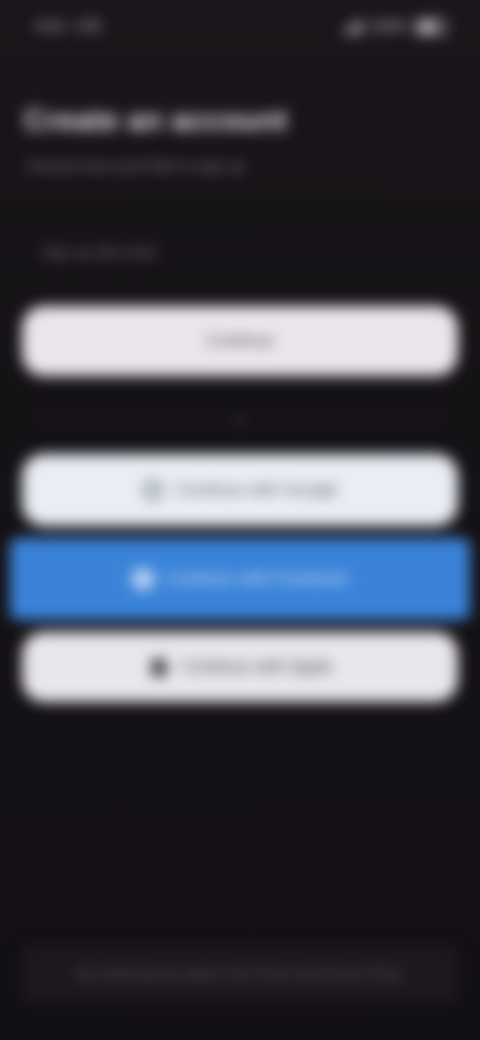 The image size is (480, 1040). Describe the element at coordinates (88, 26) in the screenshot. I see `status-network: LTE` at that location.